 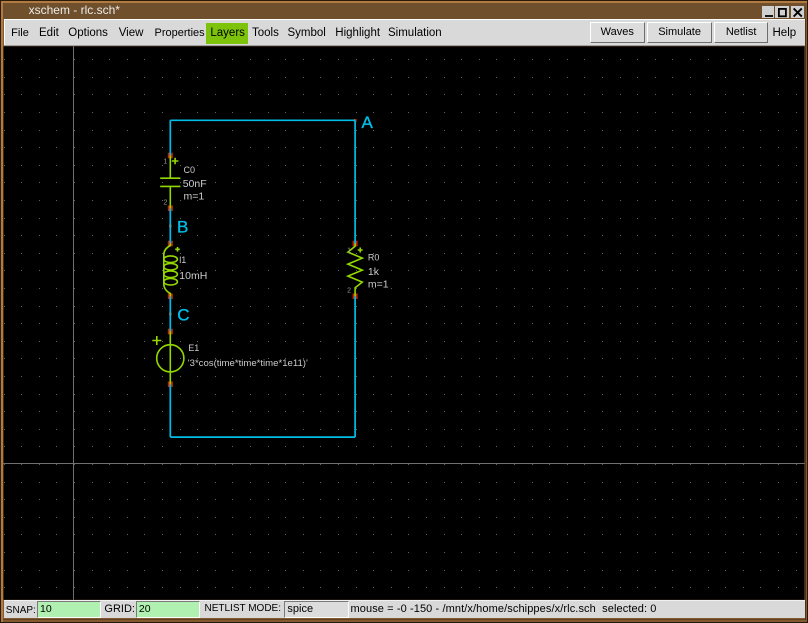 I want to click on svg-text: 10mH, so click(x=193, y=276).